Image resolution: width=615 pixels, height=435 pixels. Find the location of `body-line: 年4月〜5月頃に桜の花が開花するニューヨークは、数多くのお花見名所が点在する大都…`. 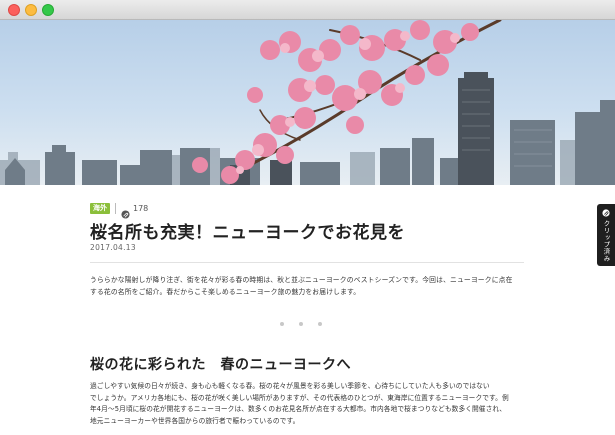

body-line: 年4月〜5月頃に桜の花が開花するニューヨークは、数多くのお花見名所が点在する大都… is located at coordinates (298, 409).